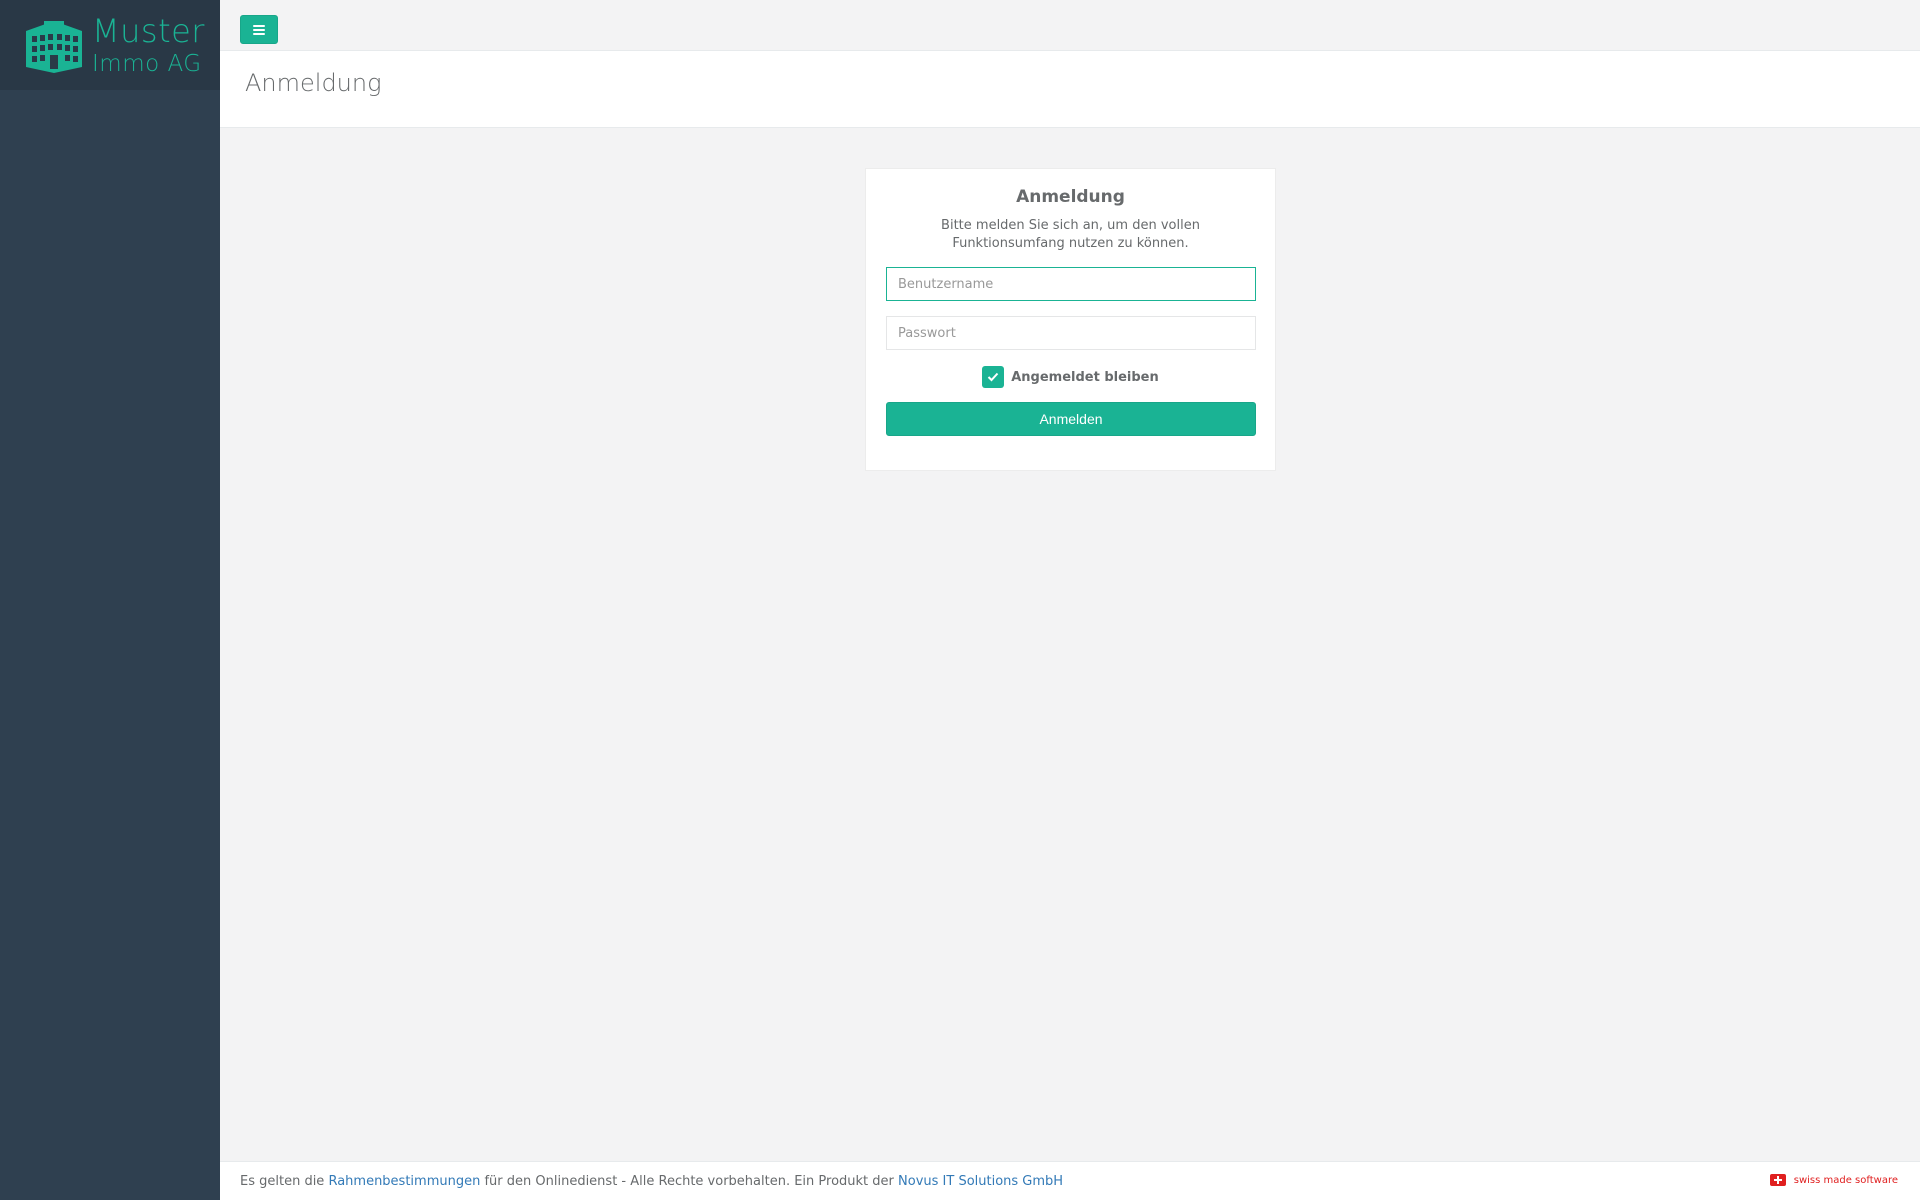 Image resolution: width=1920 pixels, height=1200 pixels. Describe the element at coordinates (1071, 284) in the screenshot. I see `username-input` at that location.